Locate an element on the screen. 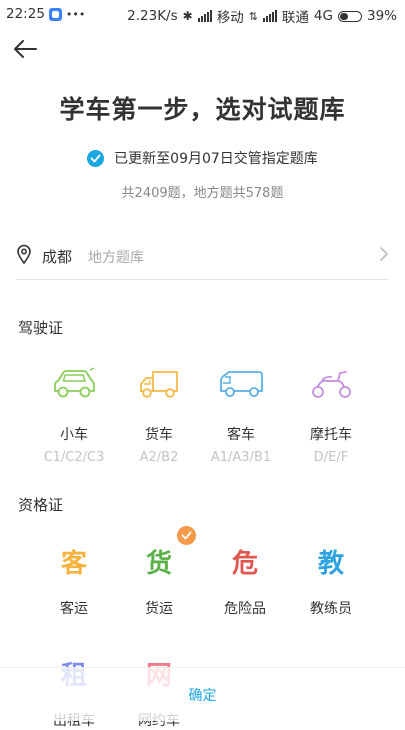 The width and height of the screenshot is (405, 730). app-notification-icon is located at coordinates (55, 14).